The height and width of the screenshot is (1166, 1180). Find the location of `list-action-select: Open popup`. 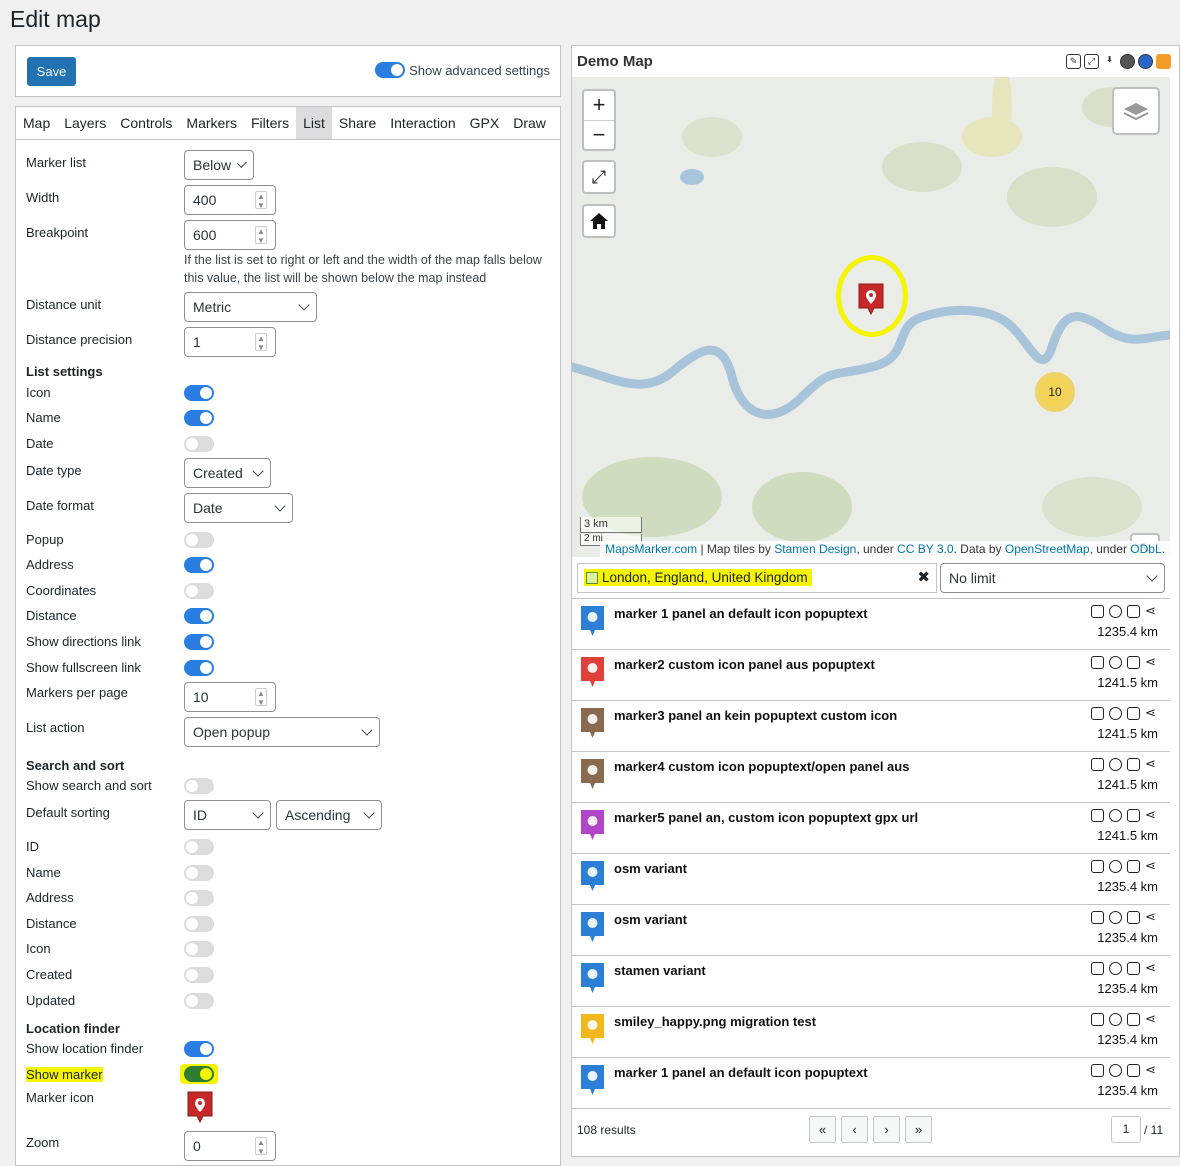

list-action-select: Open popup is located at coordinates (282, 732).